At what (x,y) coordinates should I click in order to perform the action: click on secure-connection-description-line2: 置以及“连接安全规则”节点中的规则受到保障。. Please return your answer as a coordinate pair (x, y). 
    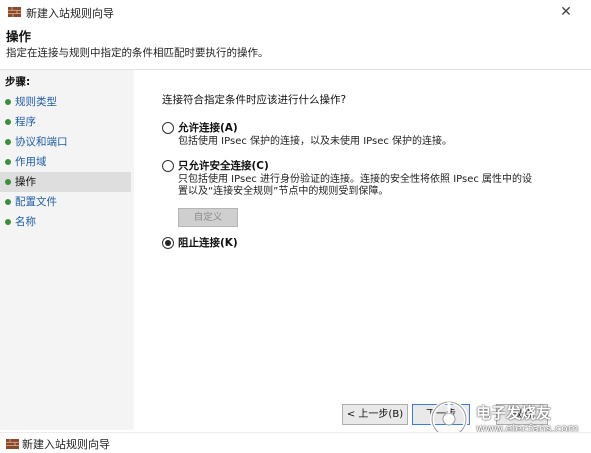
    Looking at the image, I should click on (283, 191).